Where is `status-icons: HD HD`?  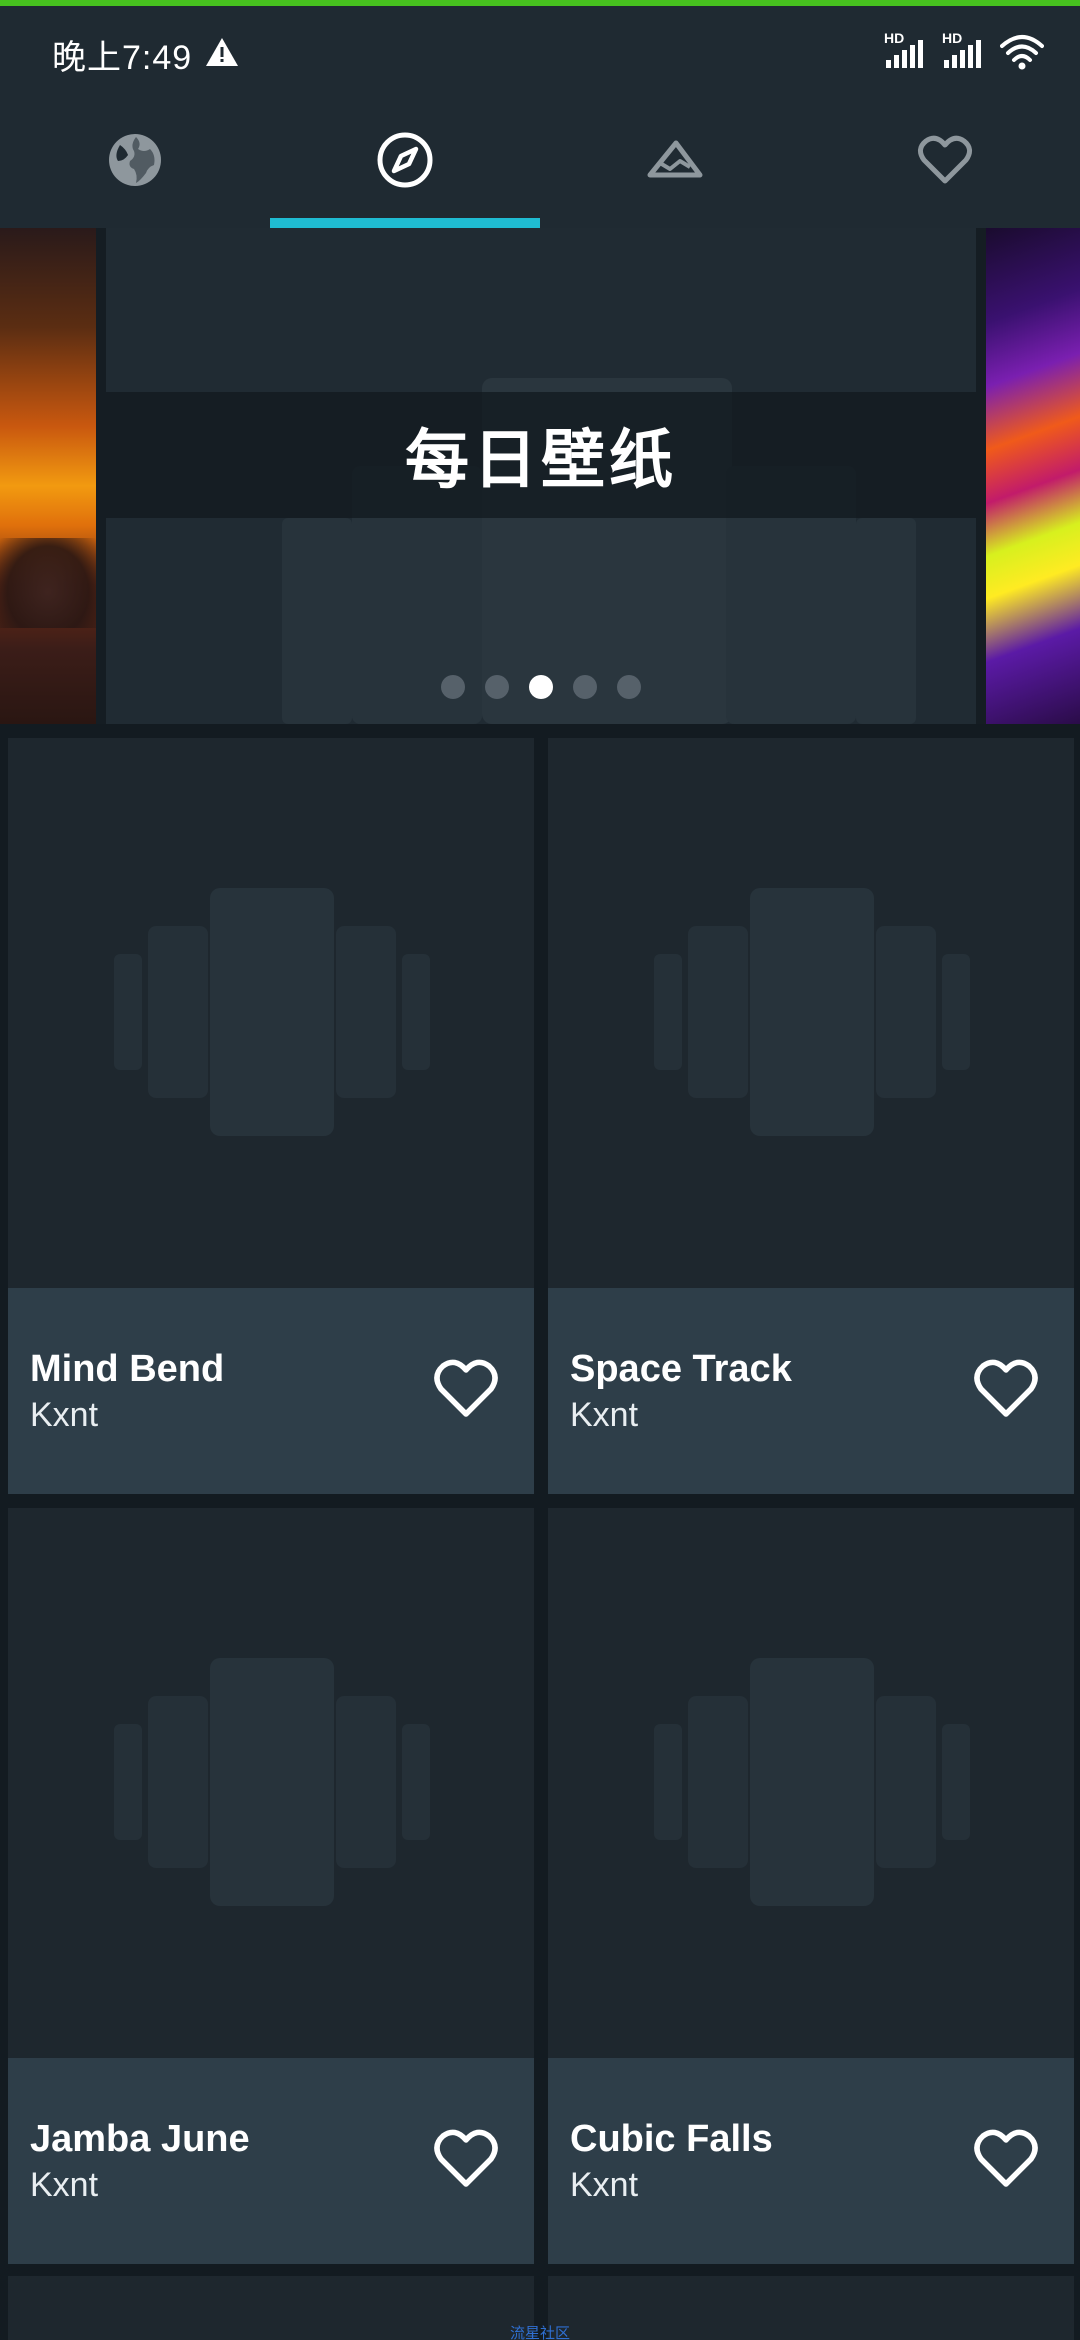 status-icons: HD HD is located at coordinates (964, 50).